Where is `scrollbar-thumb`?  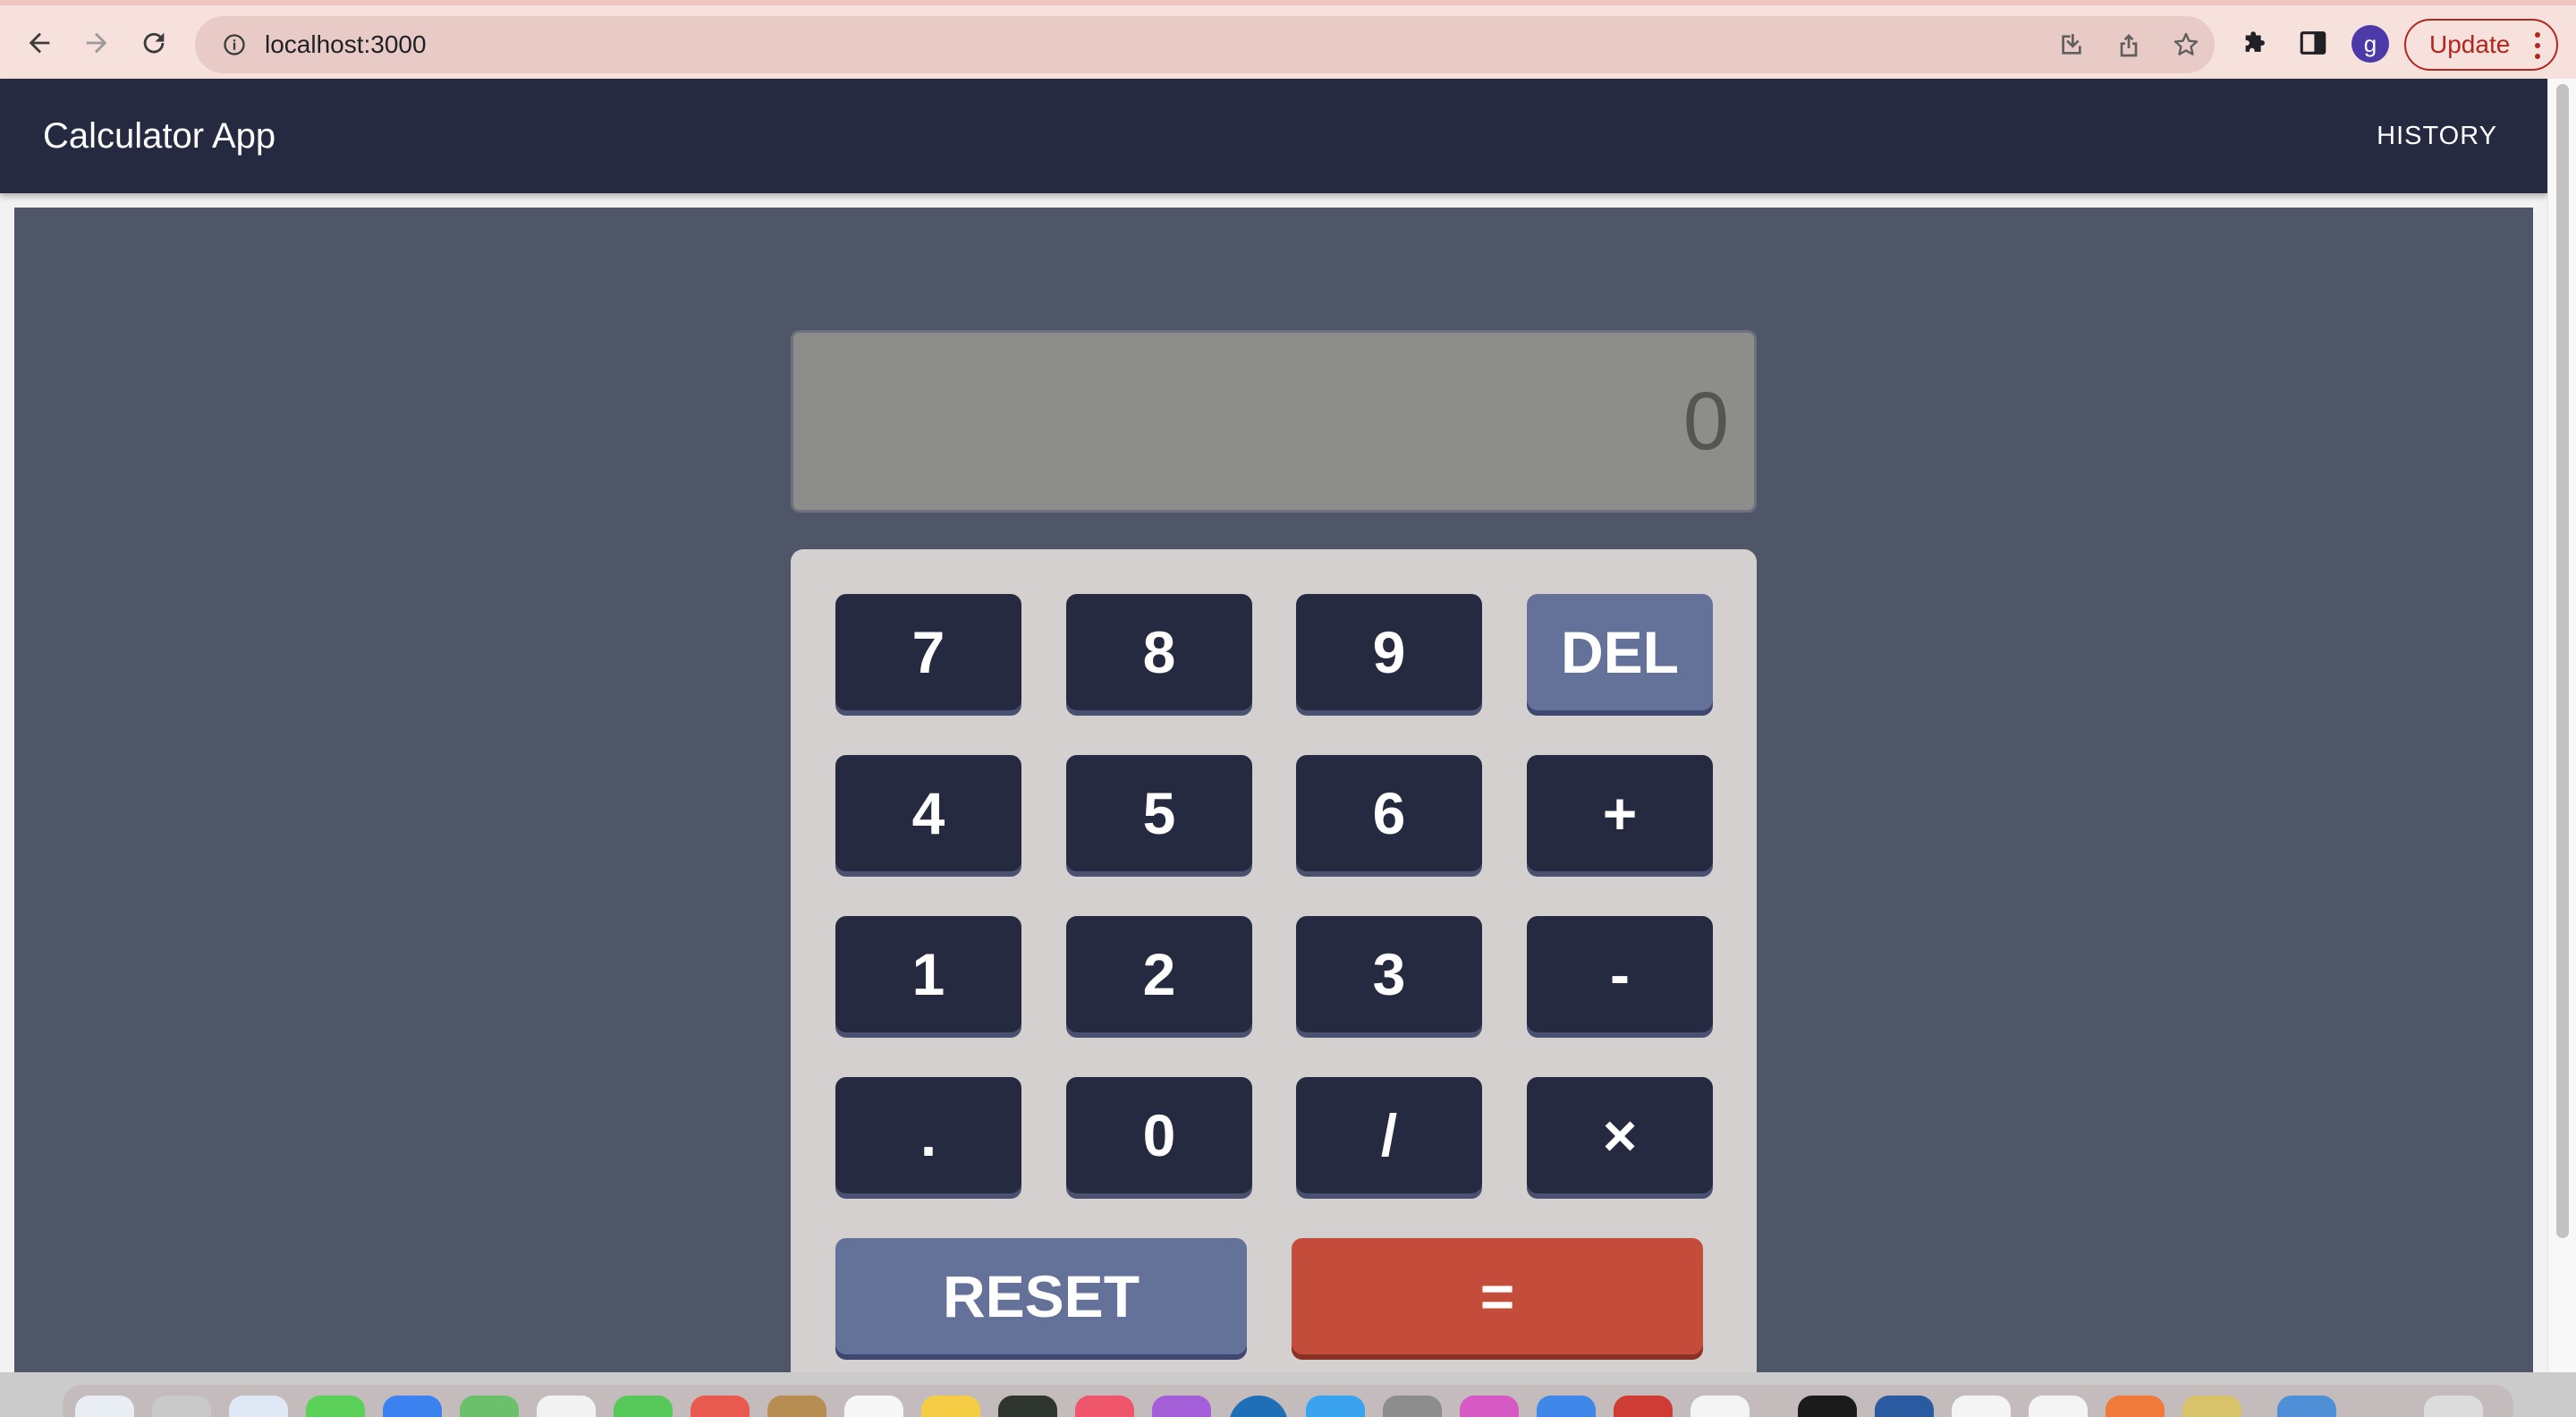 scrollbar-thumb is located at coordinates (2562, 661).